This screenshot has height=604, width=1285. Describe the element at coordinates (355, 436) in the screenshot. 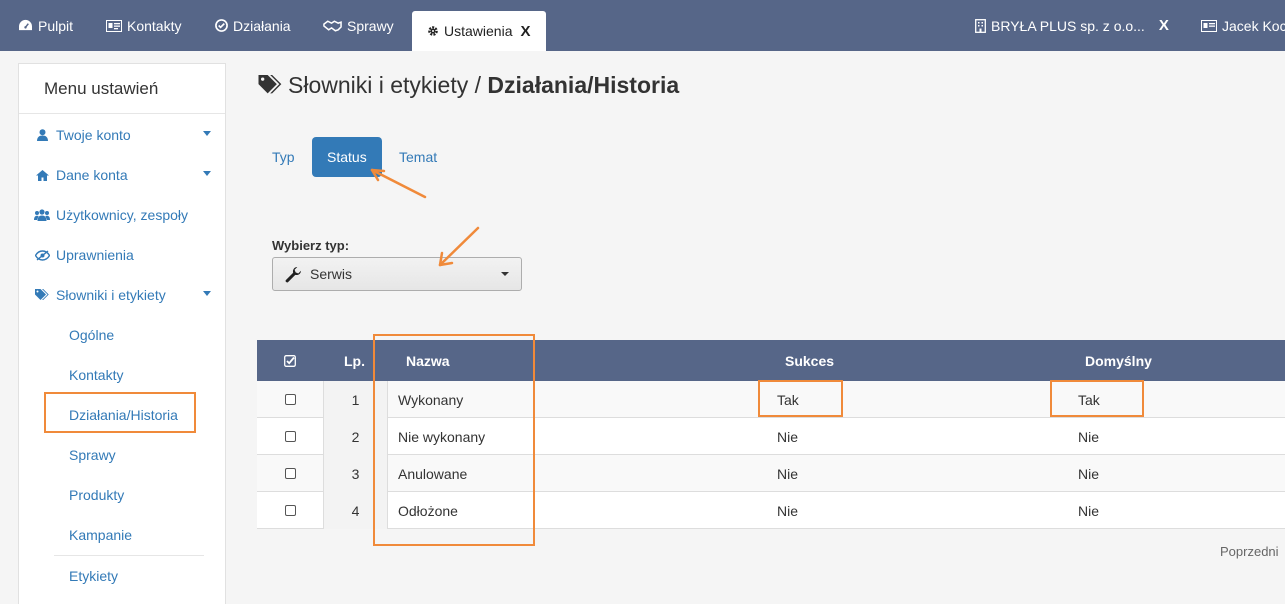

I see `row-lp: 2` at that location.